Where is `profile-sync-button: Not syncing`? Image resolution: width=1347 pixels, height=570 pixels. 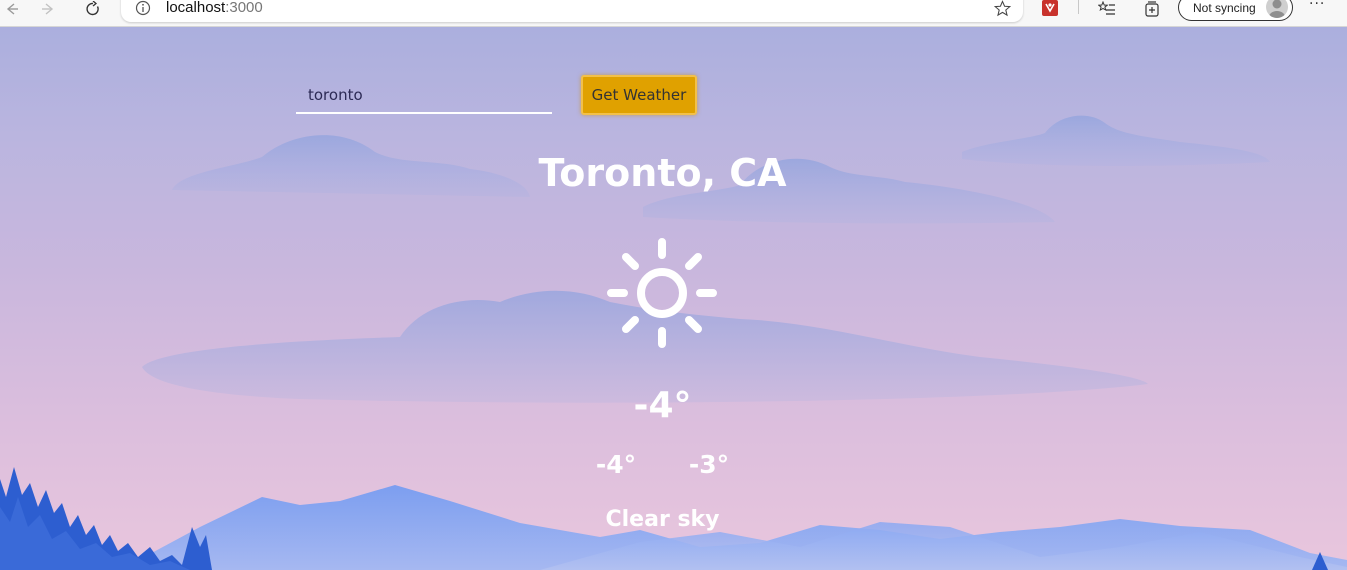 profile-sync-button: Not syncing is located at coordinates (1235, 10).